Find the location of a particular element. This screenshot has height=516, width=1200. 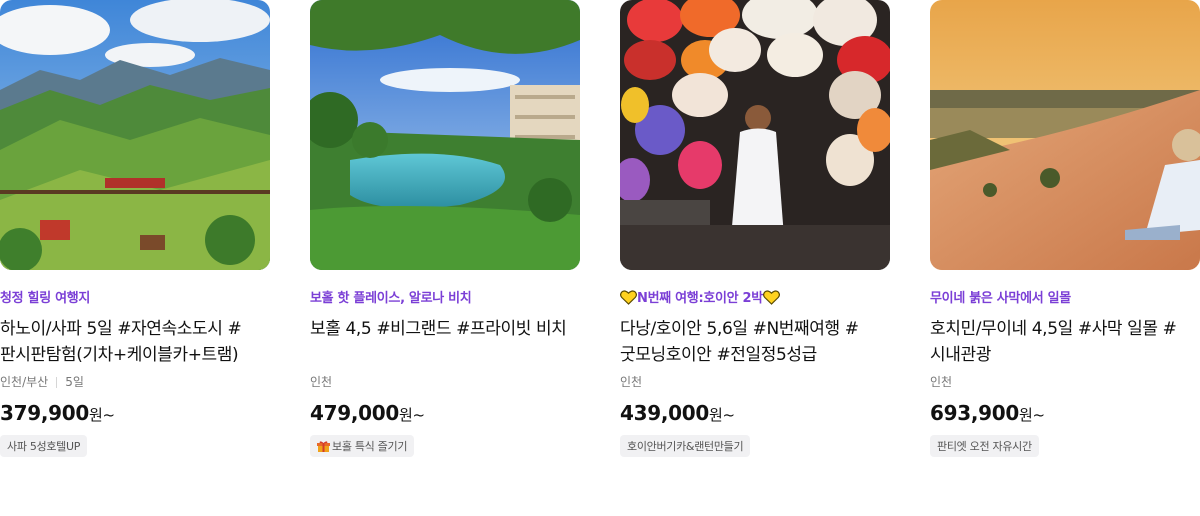

gift-icon is located at coordinates (323, 446).